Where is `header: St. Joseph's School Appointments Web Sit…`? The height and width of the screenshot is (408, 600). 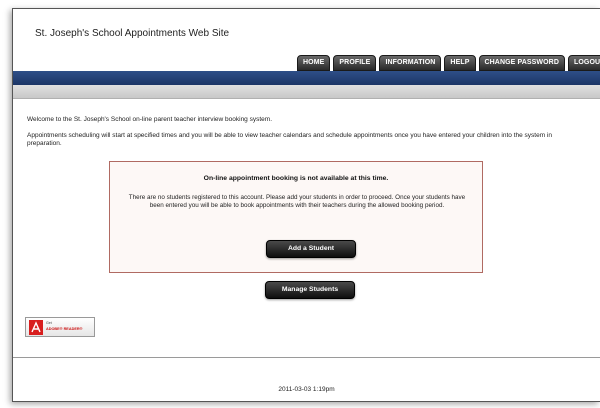
header: St. Joseph's School Appointments Web Sit… is located at coordinates (306, 40).